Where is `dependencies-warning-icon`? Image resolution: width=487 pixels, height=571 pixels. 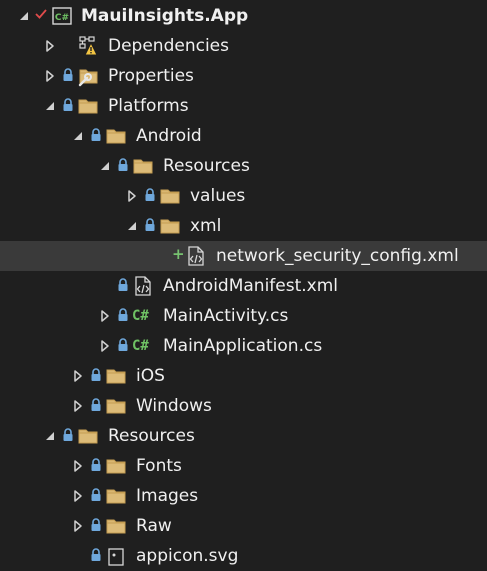 dependencies-warning-icon is located at coordinates (88, 46).